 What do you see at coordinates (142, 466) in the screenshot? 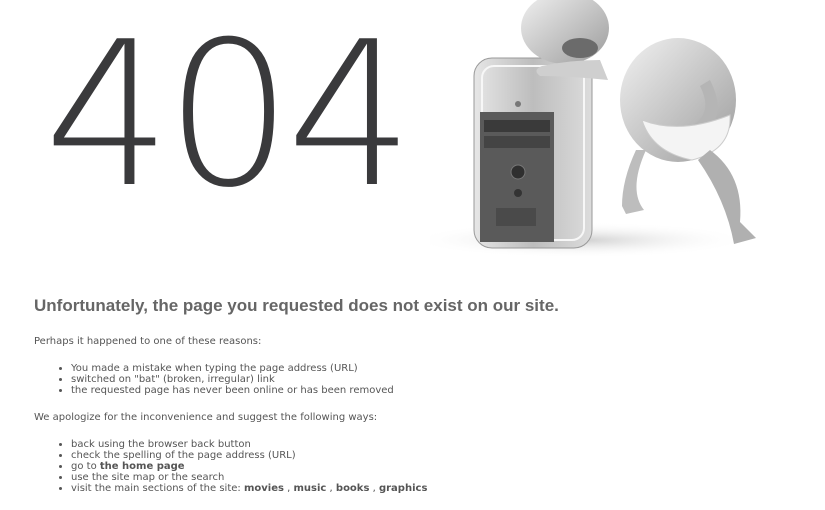
I see `home-page-link: the home page` at bounding box center [142, 466].